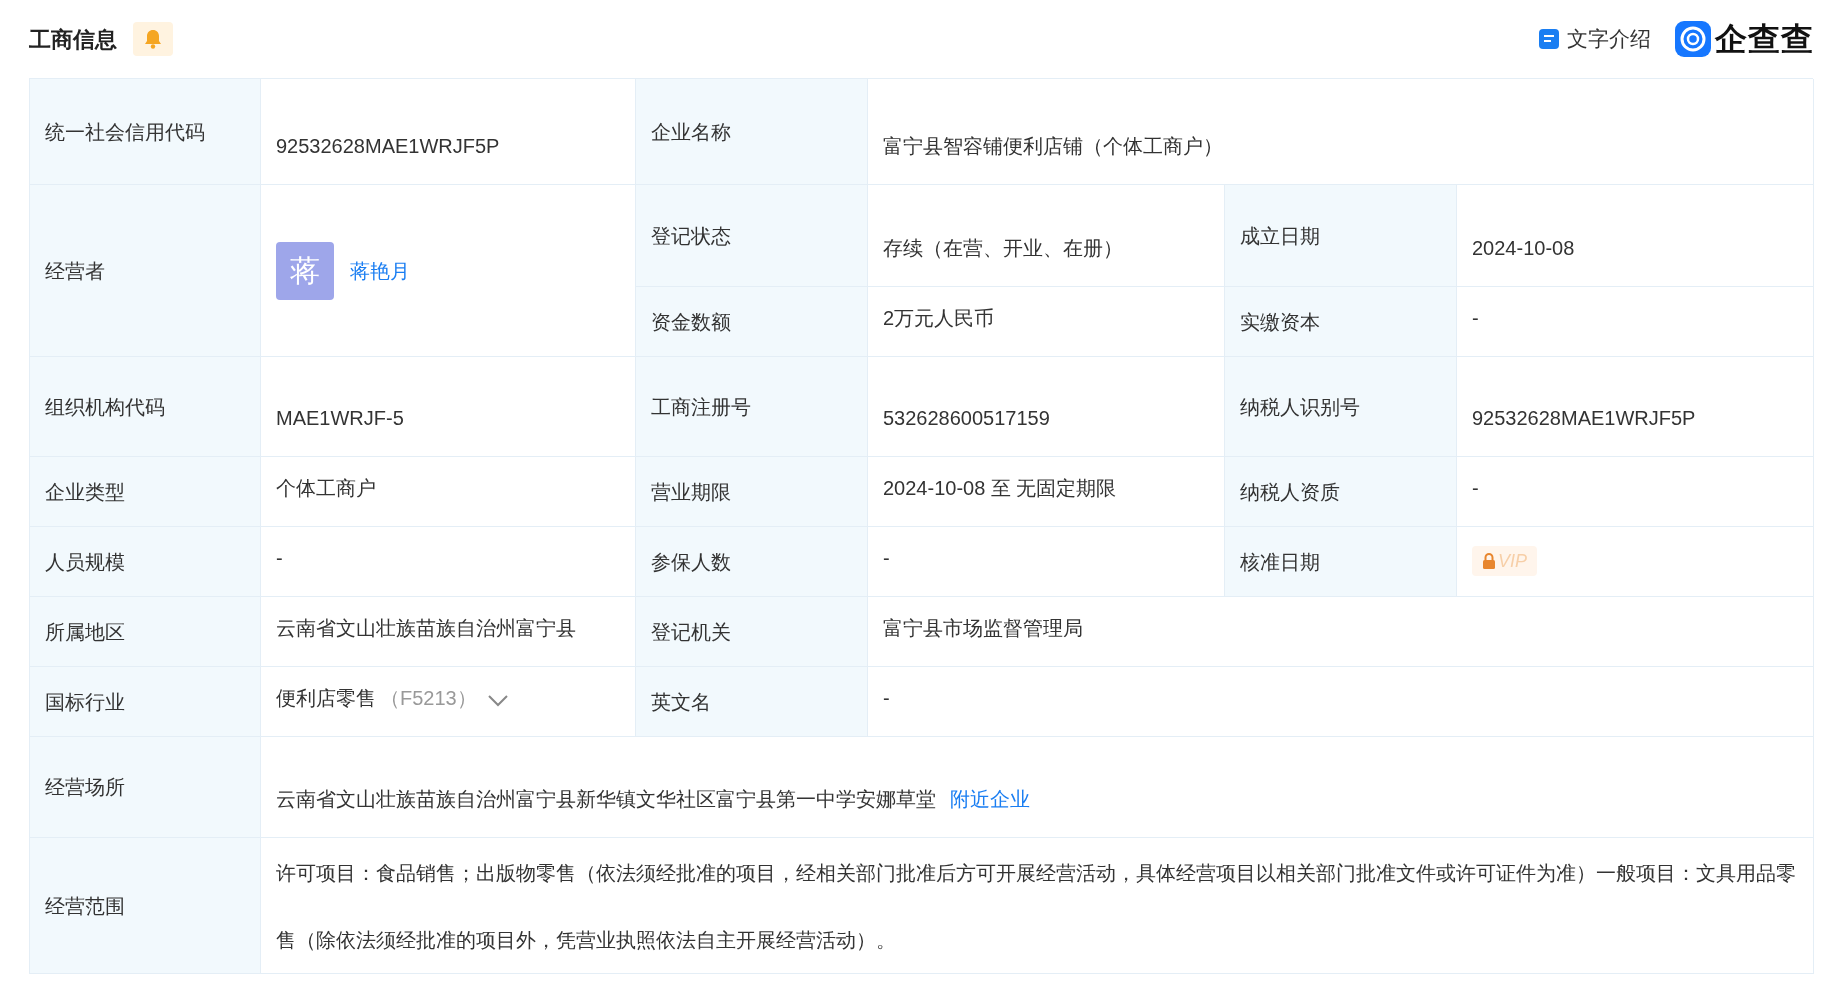 Image resolution: width=1828 pixels, height=988 pixels. What do you see at coordinates (75, 271) in the screenshot?
I see `field-label: 经营者` at bounding box center [75, 271].